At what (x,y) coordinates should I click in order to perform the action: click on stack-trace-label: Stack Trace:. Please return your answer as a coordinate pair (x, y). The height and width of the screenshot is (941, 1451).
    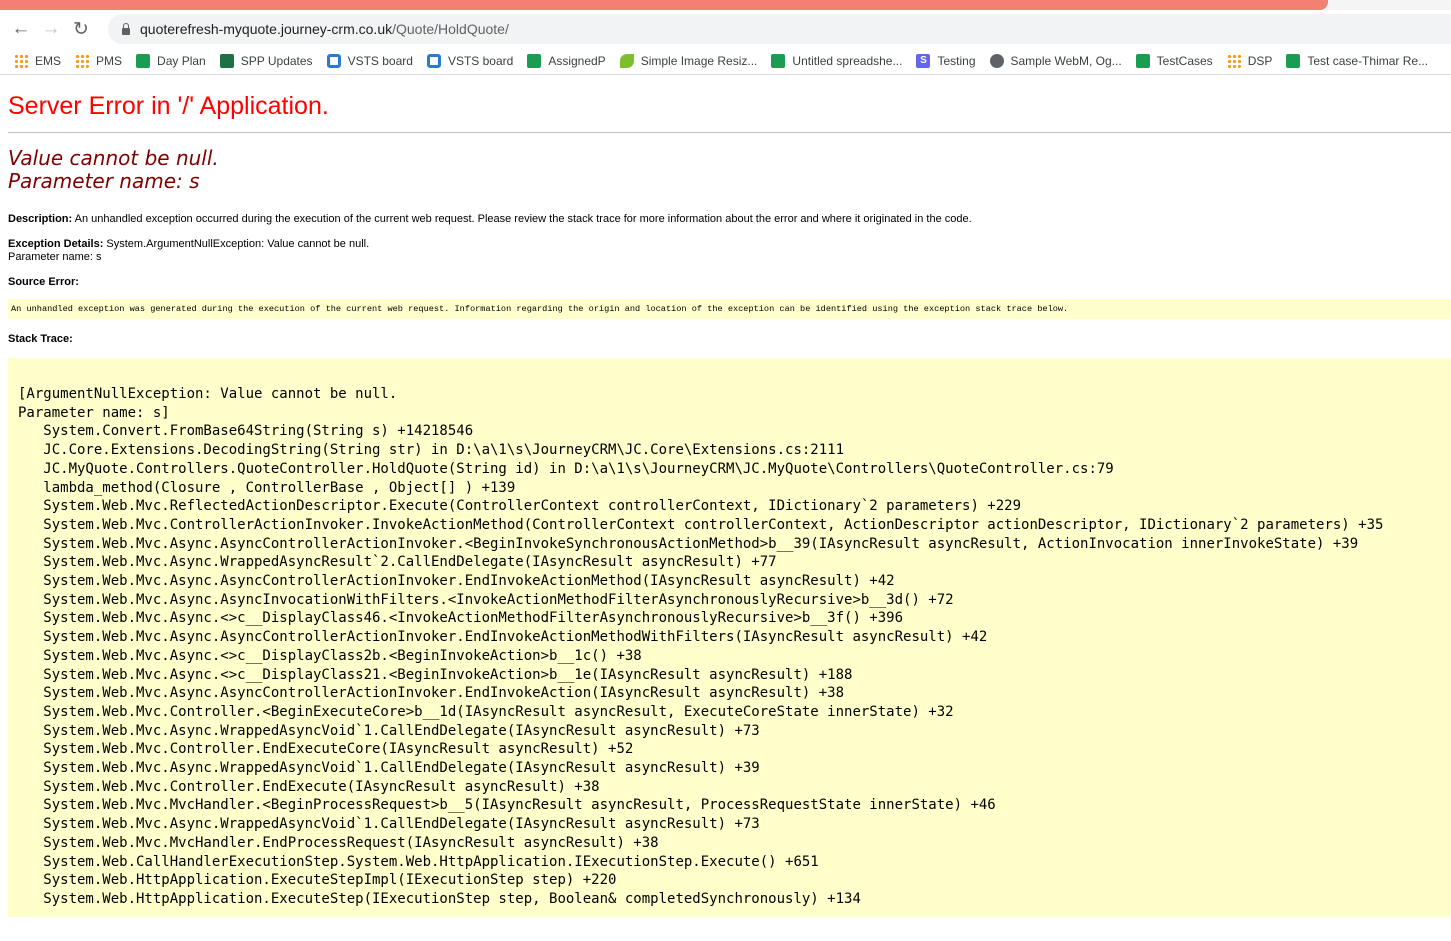
    Looking at the image, I should click on (40, 339).